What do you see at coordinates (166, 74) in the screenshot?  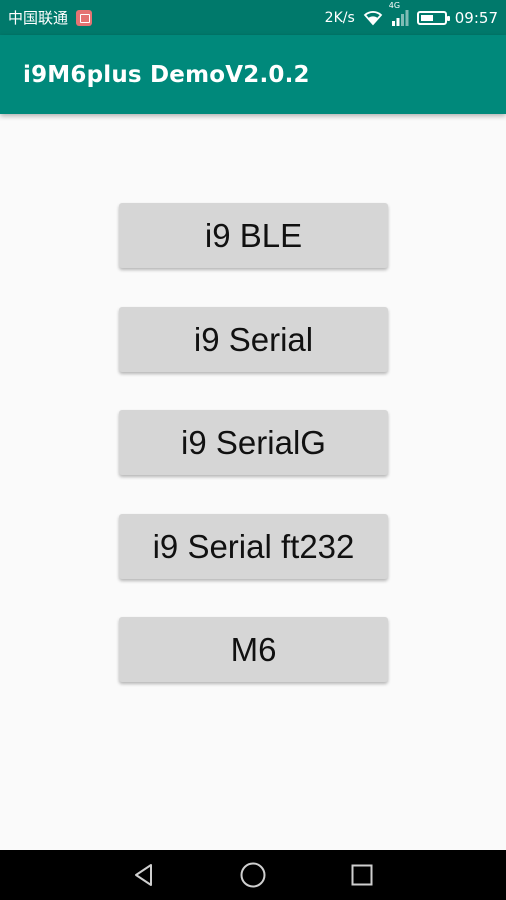 I see `app-title: i9M6plus DemoV2.0.2` at bounding box center [166, 74].